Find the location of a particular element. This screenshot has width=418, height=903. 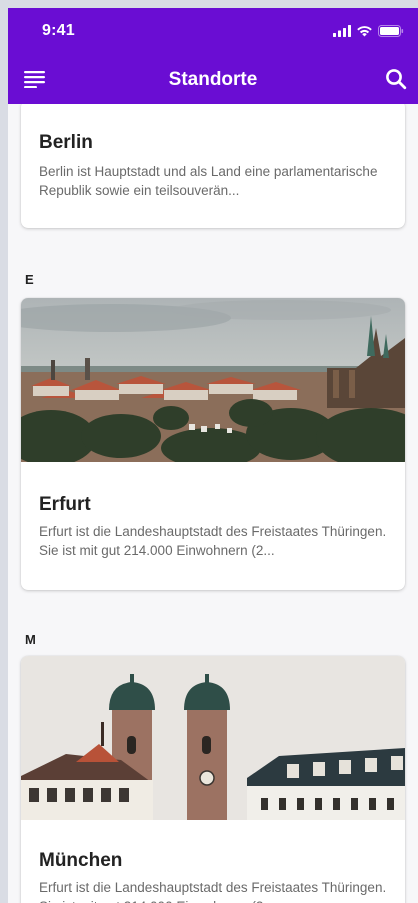

status-time: 9:41 is located at coordinates (58, 30).